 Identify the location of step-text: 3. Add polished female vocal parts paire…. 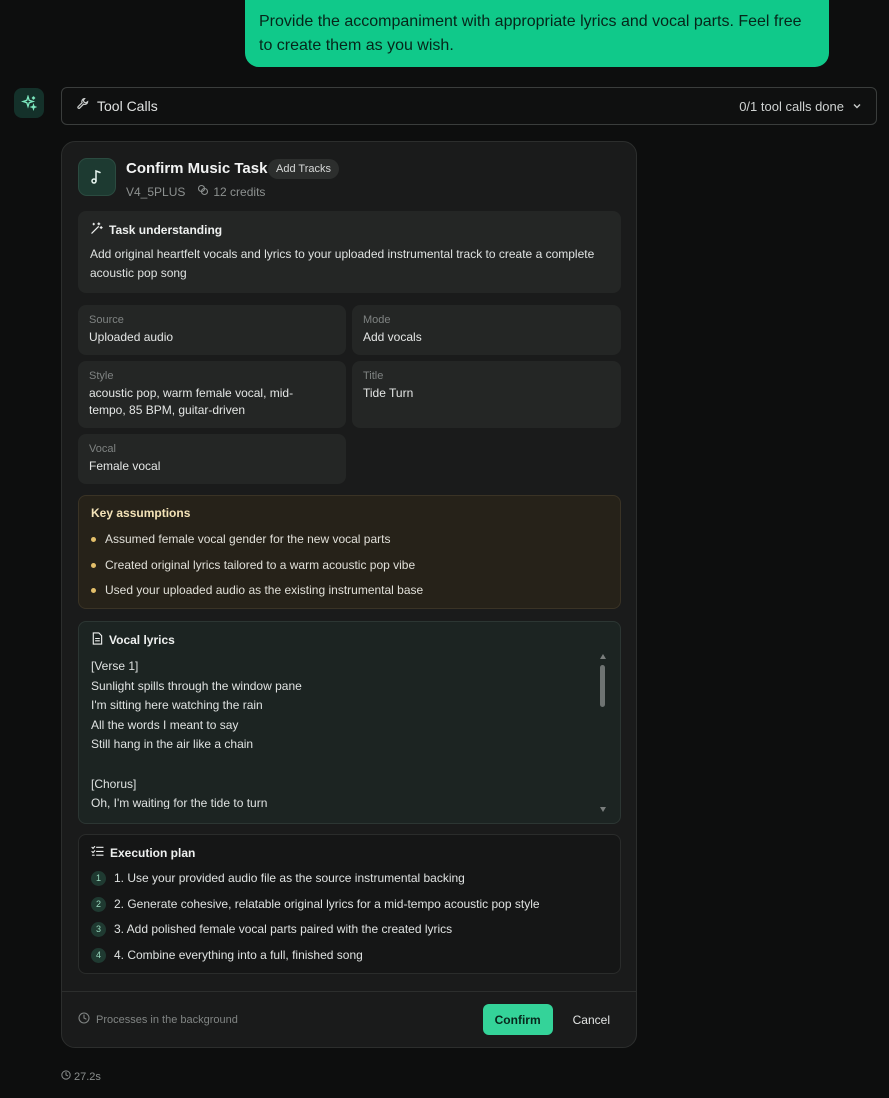
(283, 929).